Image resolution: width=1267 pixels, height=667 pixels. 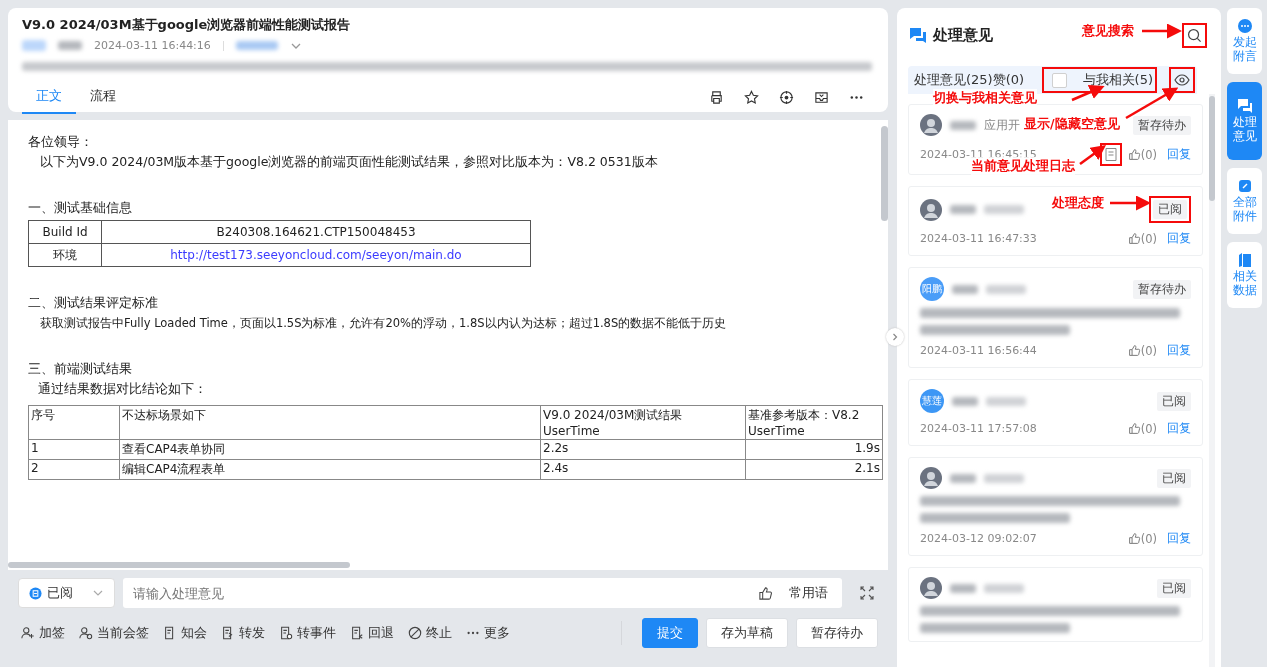 I want to click on expand-icon, so click(x=867, y=593).